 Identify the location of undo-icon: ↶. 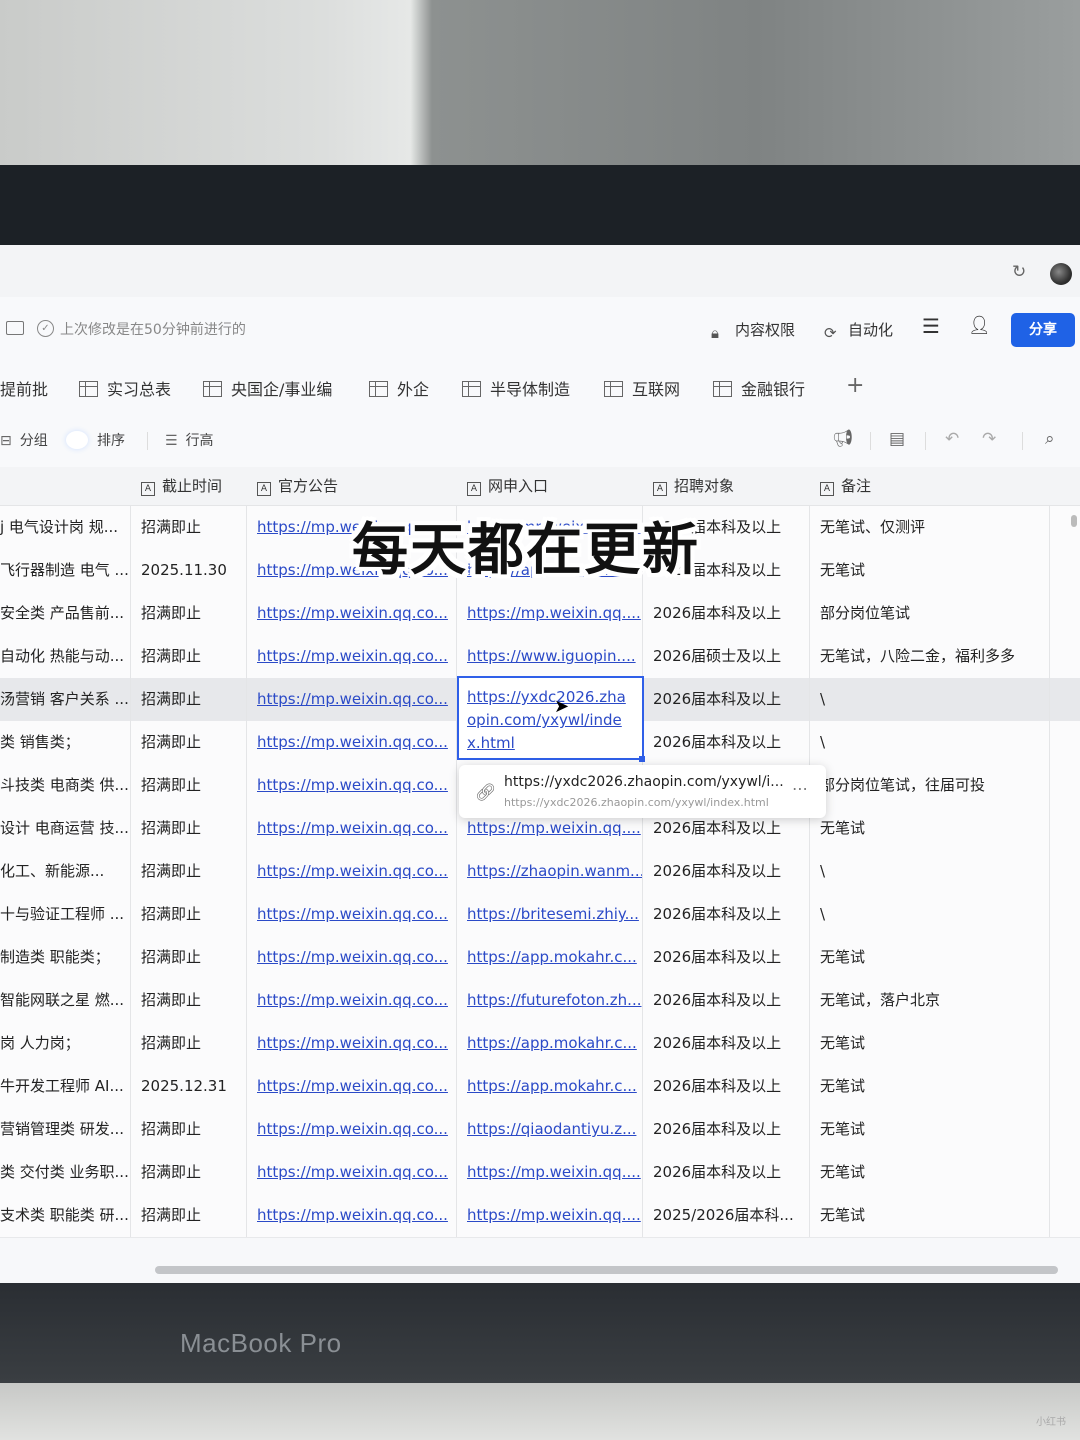
(952, 439).